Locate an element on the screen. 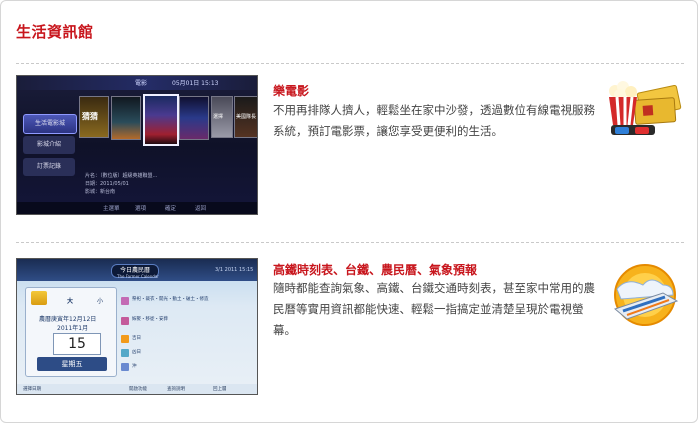  calendar-screenshot-time: 3/1 2011 15:15 is located at coordinates (234, 270).